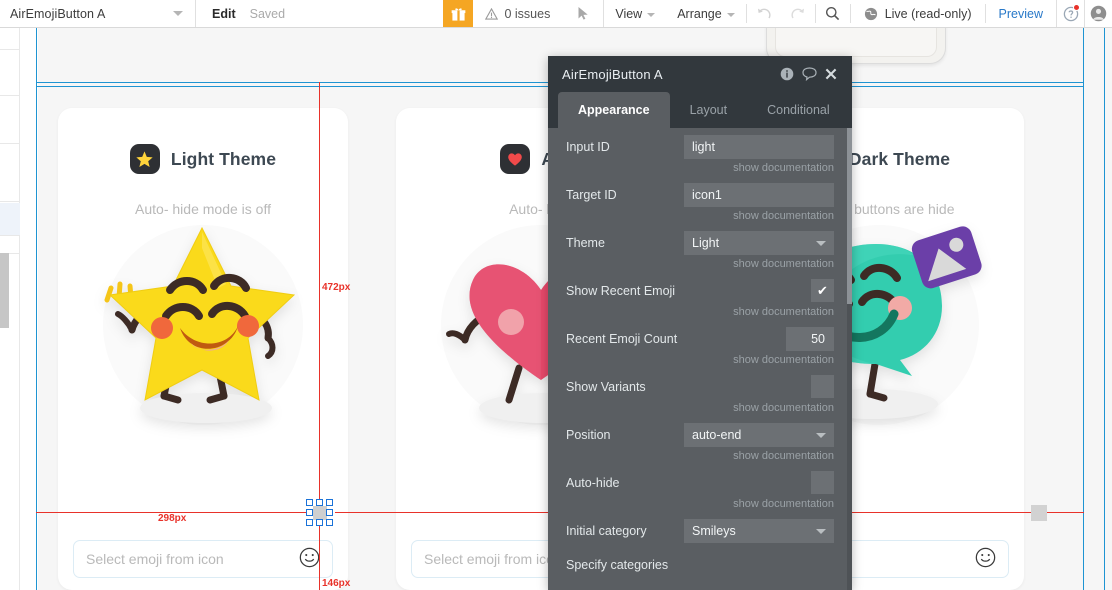 The width and height of the screenshot is (1112, 590). I want to click on show-variants-checkbox, so click(822, 386).